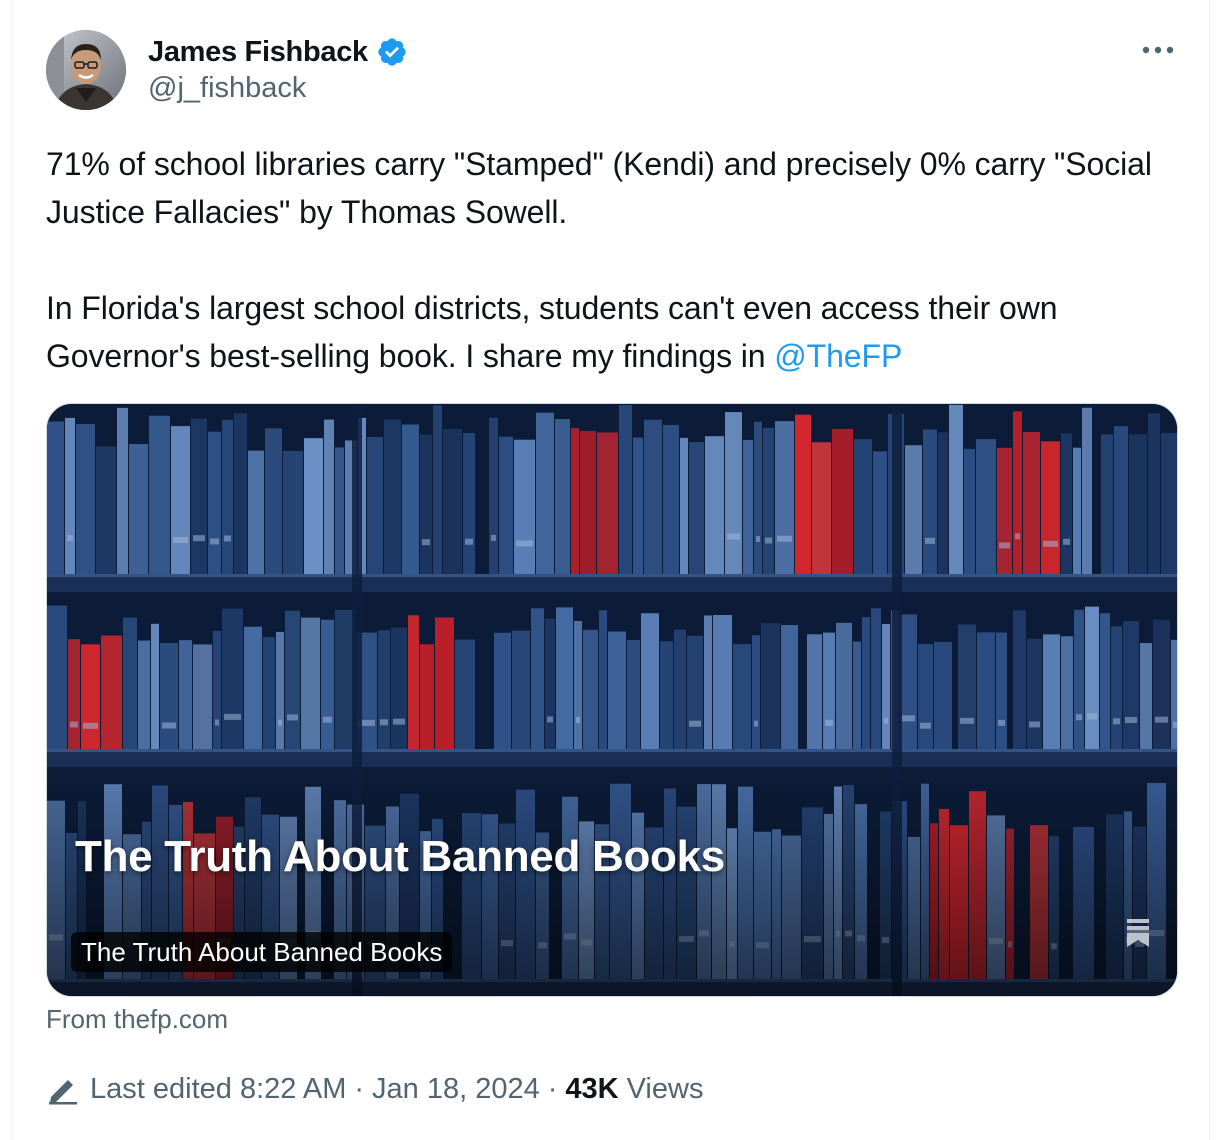  I want to click on avatar-image, so click(86, 70).